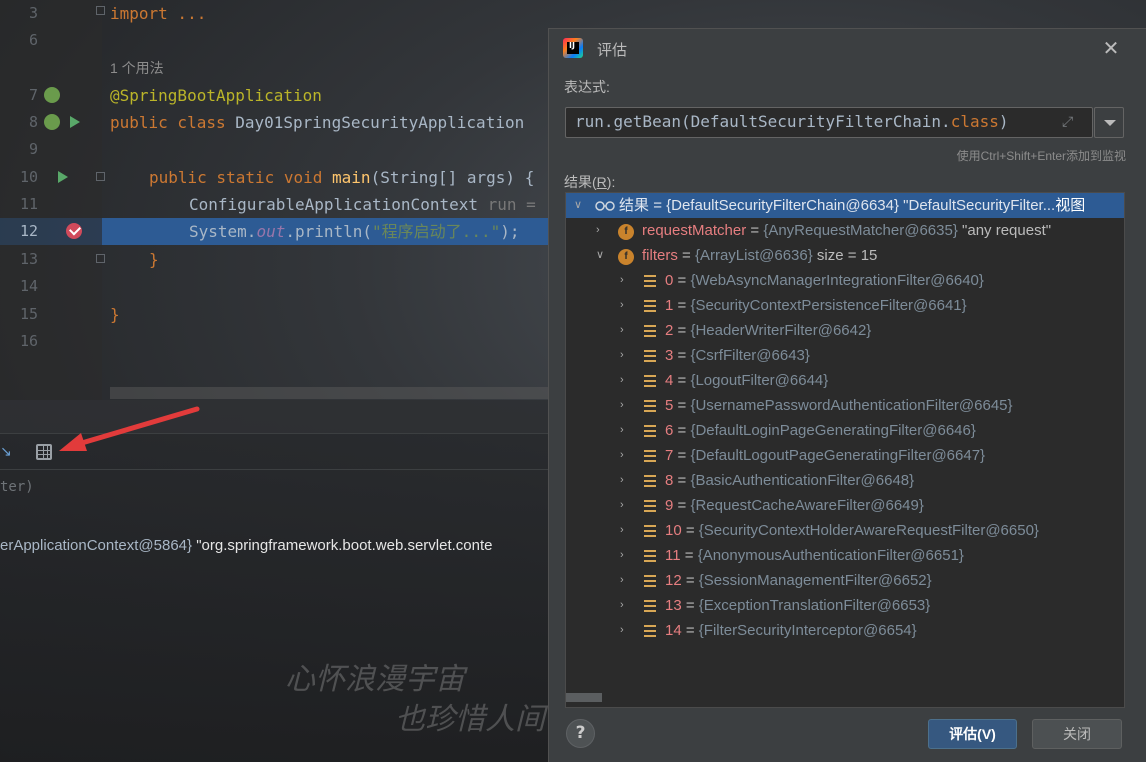 This screenshot has width=1146, height=762. Describe the element at coordinates (28, 177) in the screenshot. I see `line-number: 10` at that location.